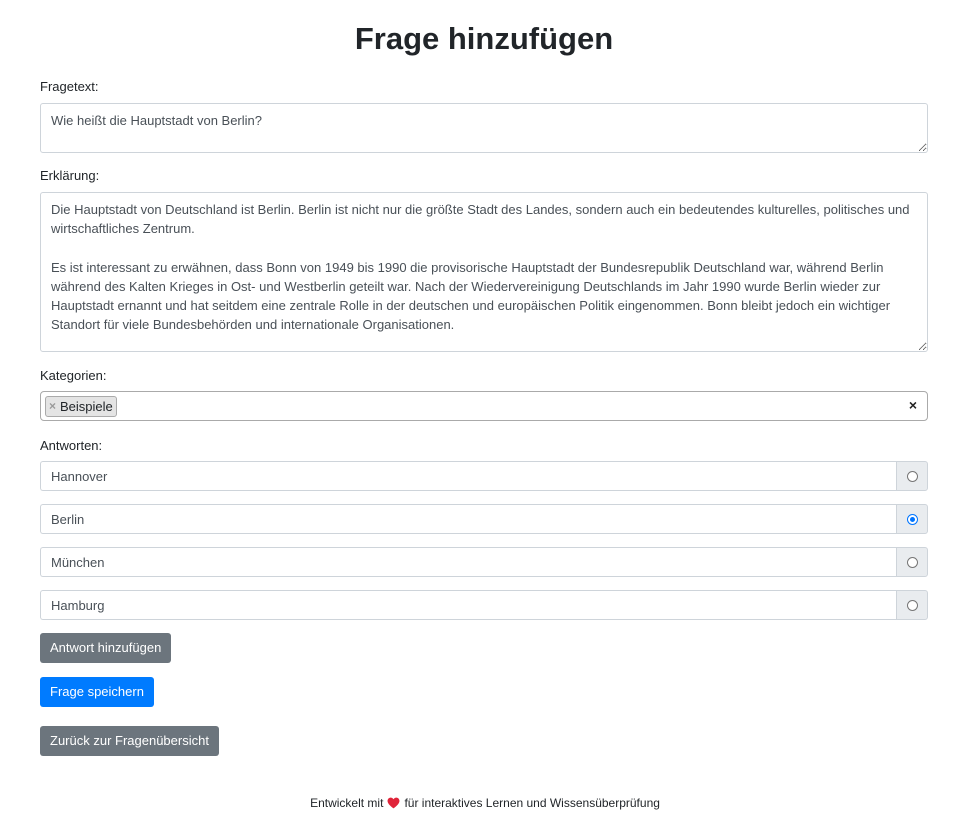 Image resolution: width=970 pixels, height=839 pixels. I want to click on question-textarea: Wie heißt die Hauptstadt von Berlin?, so click(484, 128).